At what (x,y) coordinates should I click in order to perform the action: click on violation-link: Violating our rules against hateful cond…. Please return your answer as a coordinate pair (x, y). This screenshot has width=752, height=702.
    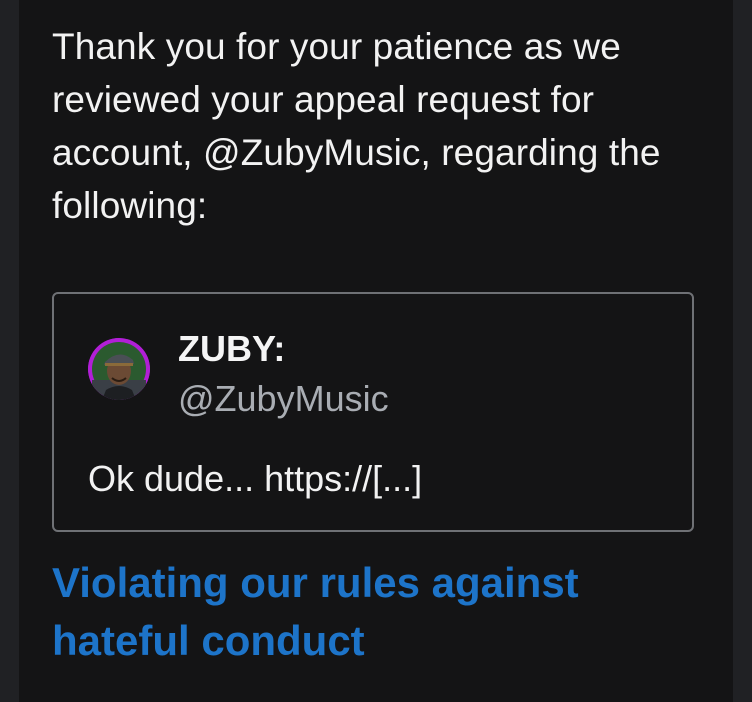
    Looking at the image, I should click on (372, 612).